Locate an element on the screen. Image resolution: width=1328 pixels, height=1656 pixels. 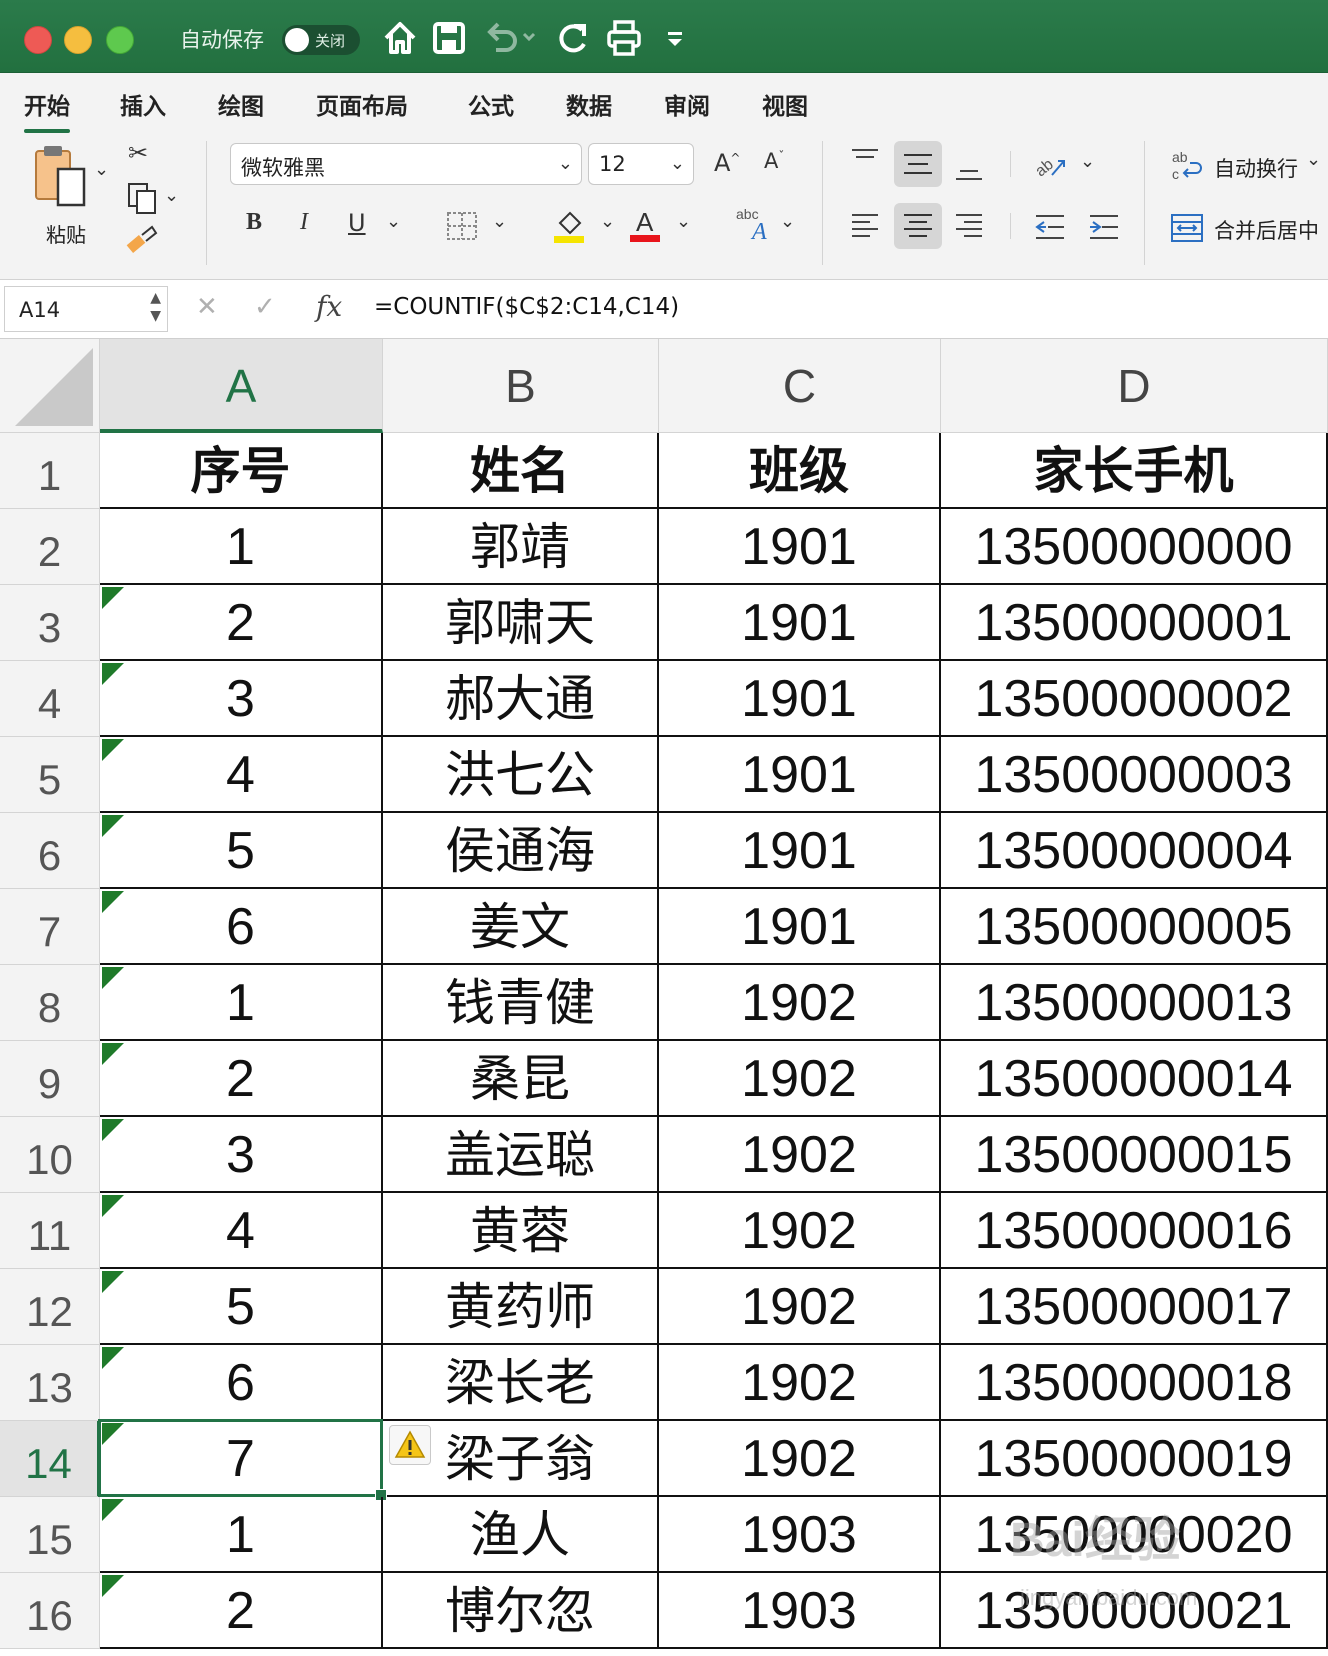
tab-data: 数据 is located at coordinates (589, 104).